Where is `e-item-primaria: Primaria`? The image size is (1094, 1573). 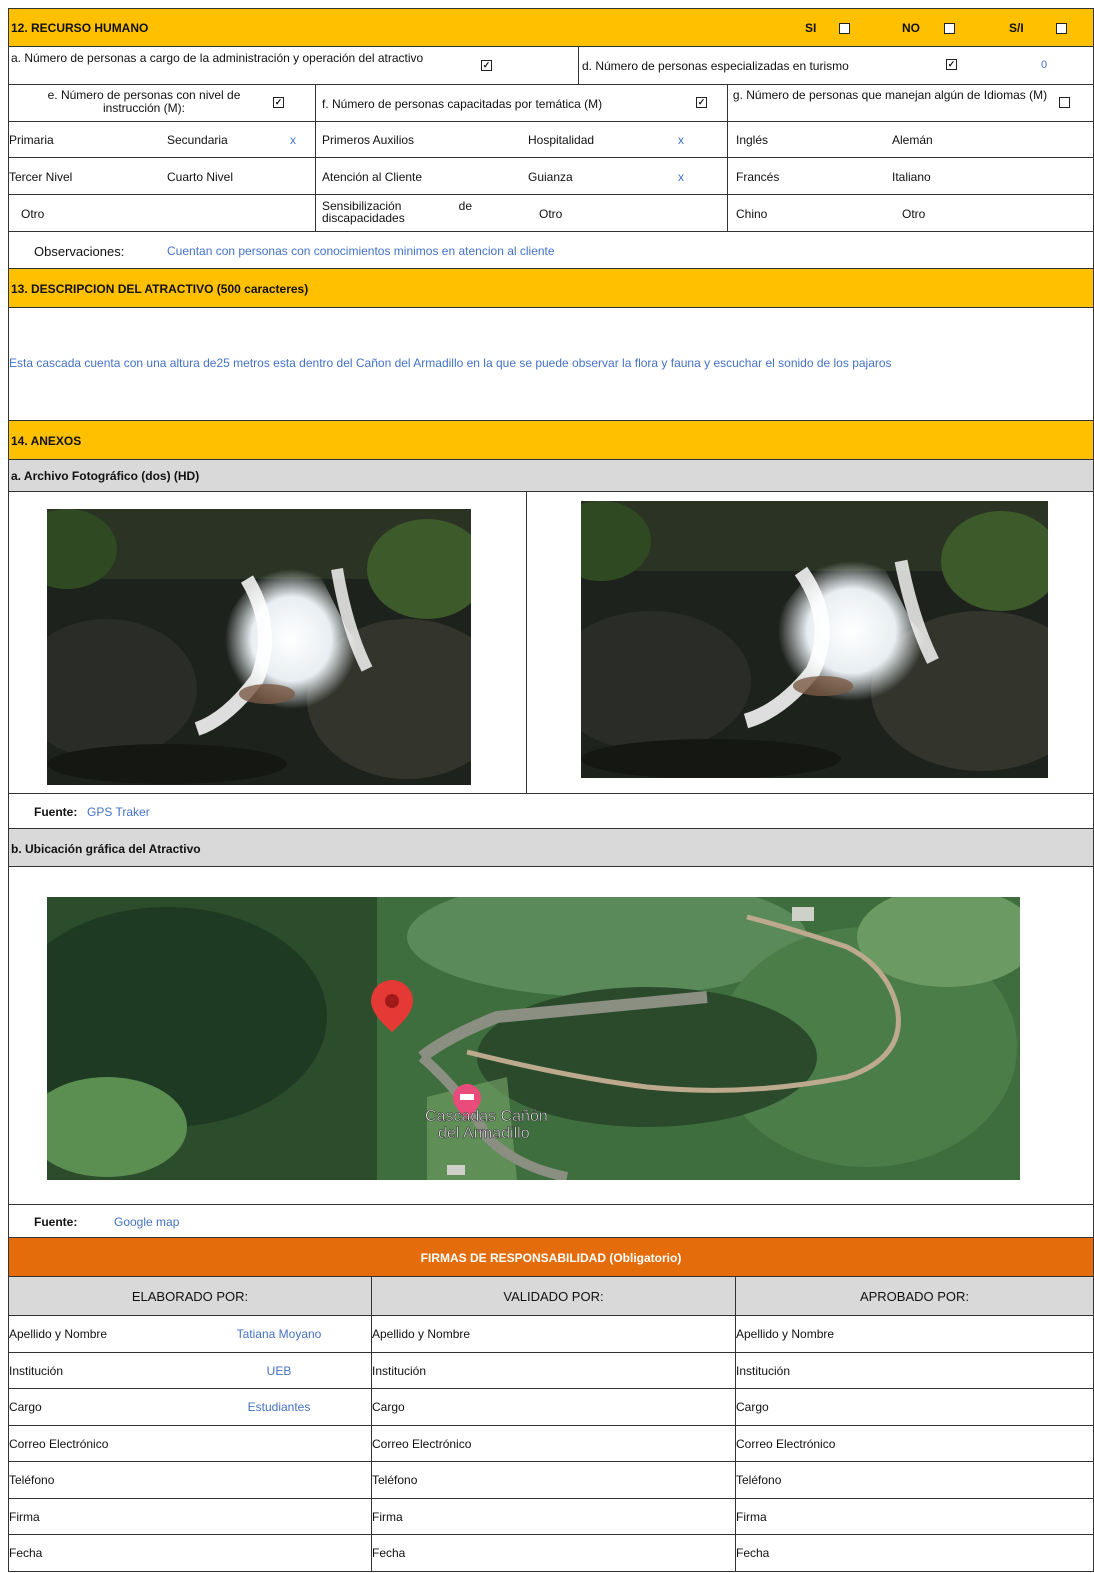 e-item-primaria: Primaria is located at coordinates (31, 140).